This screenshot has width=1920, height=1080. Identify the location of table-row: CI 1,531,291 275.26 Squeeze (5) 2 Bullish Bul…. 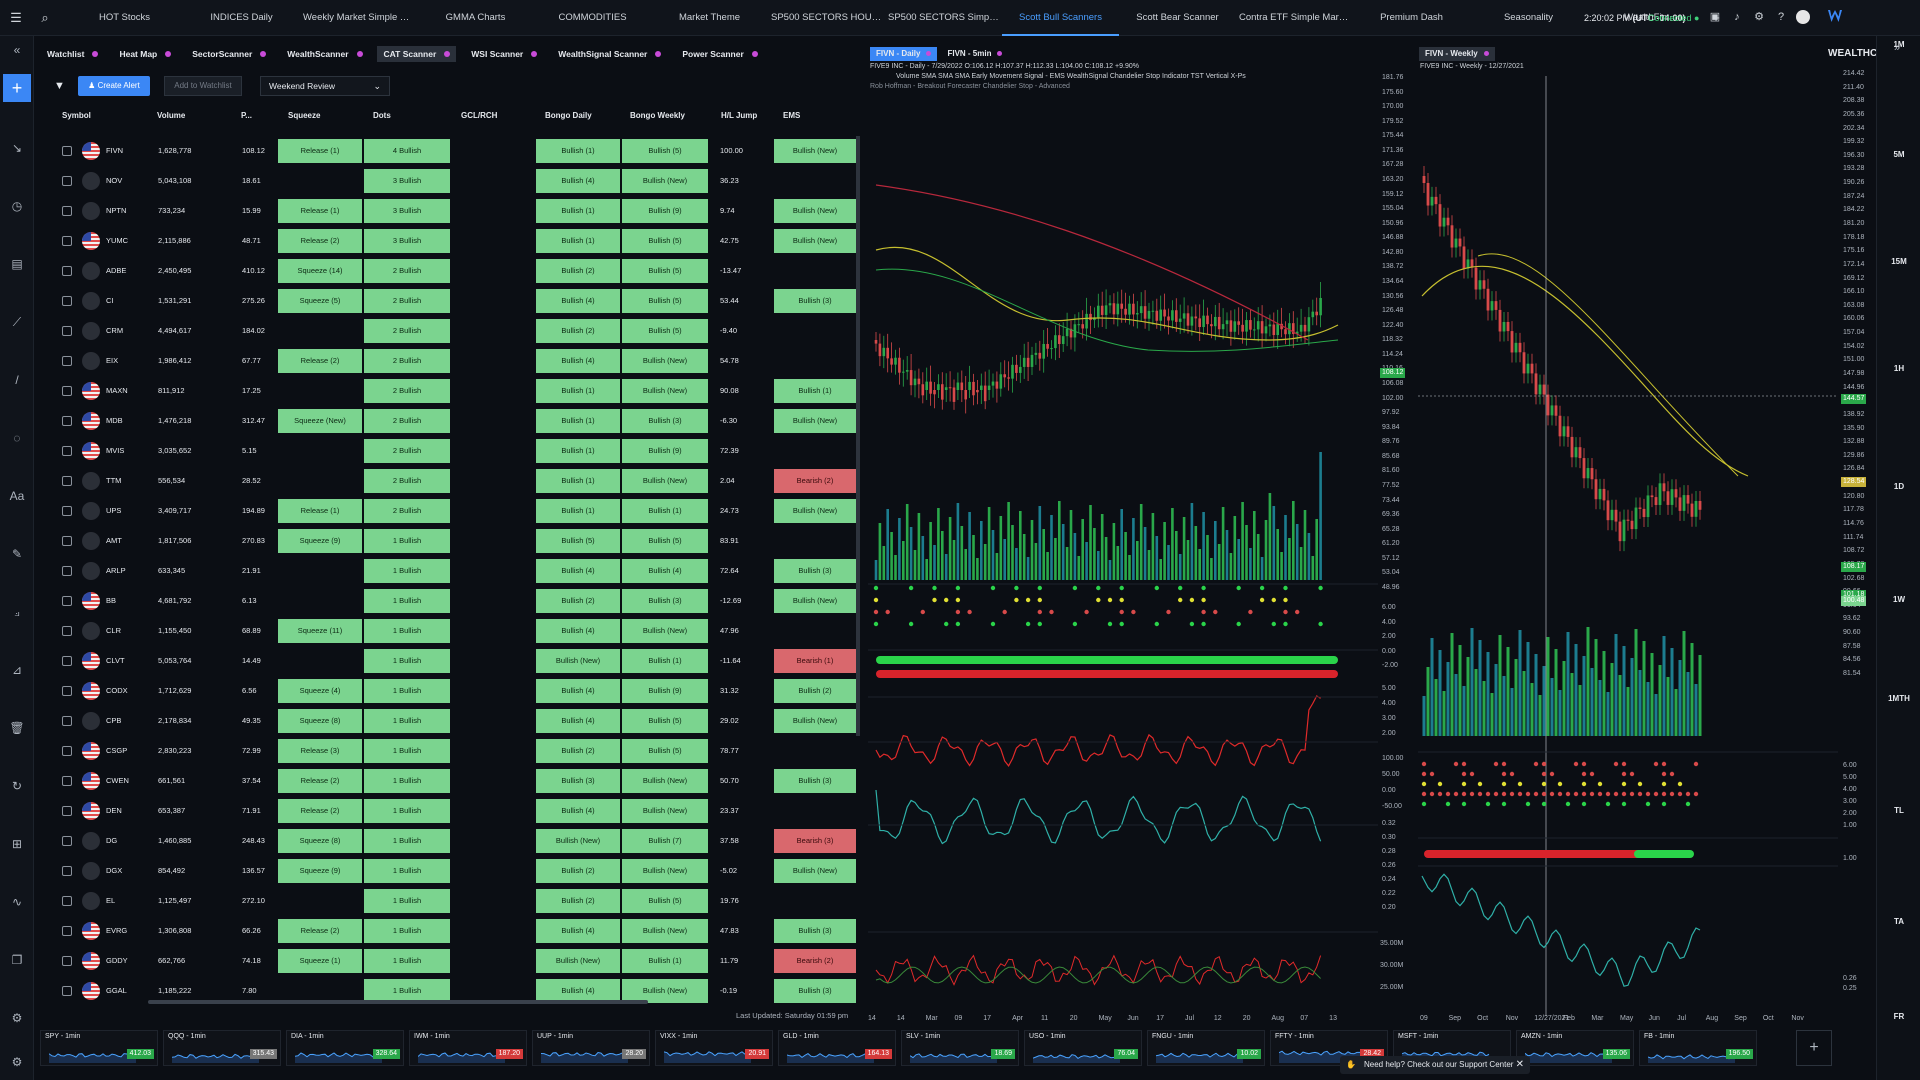
(450, 301).